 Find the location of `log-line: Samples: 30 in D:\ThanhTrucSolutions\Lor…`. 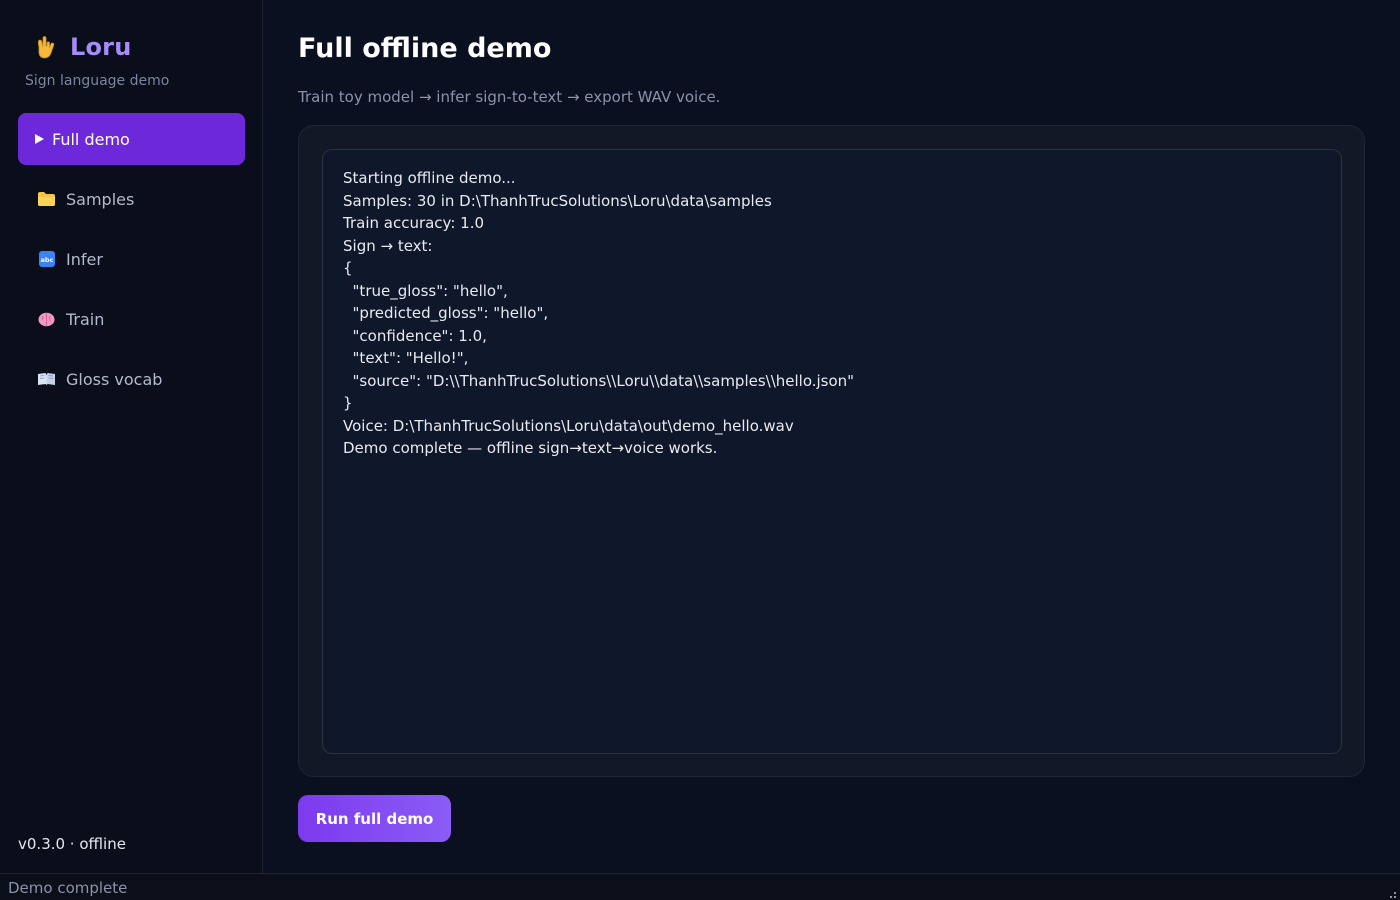

log-line: Samples: 30 in D:\ThanhTrucSolutions\Lor… is located at coordinates (557, 200).